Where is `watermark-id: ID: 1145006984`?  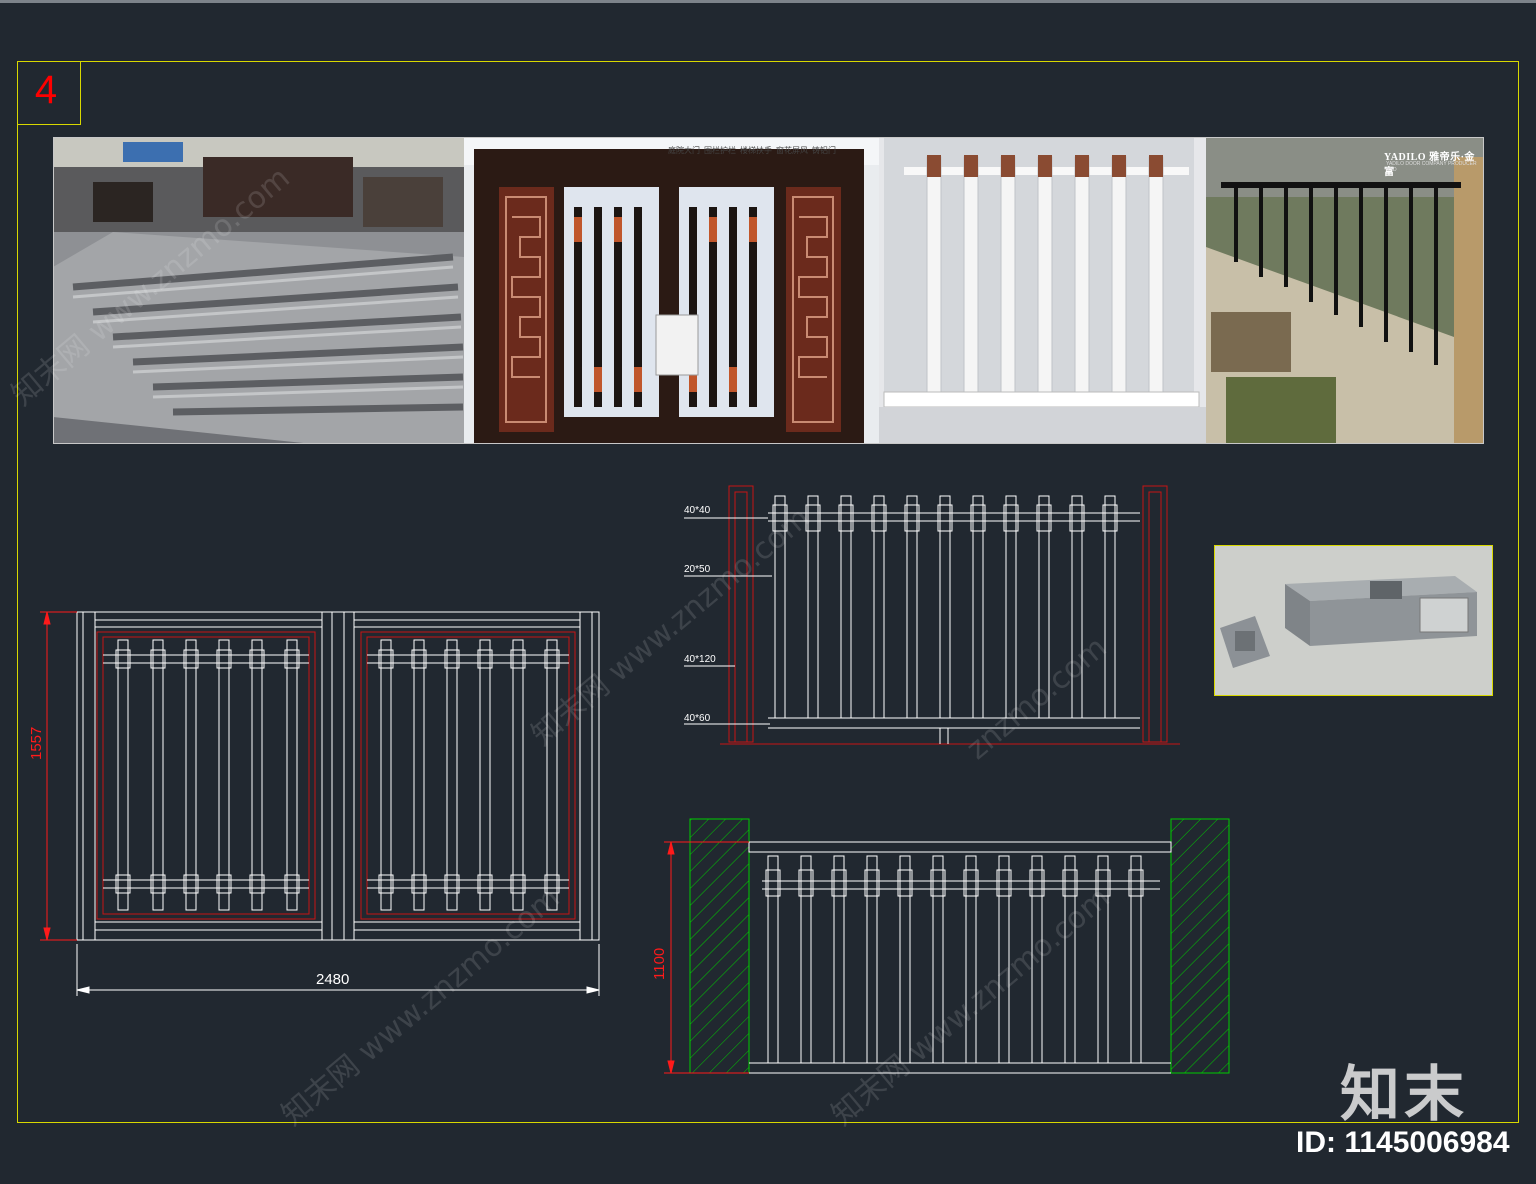
watermark-id: ID: 1145006984 is located at coordinates (1403, 1142).